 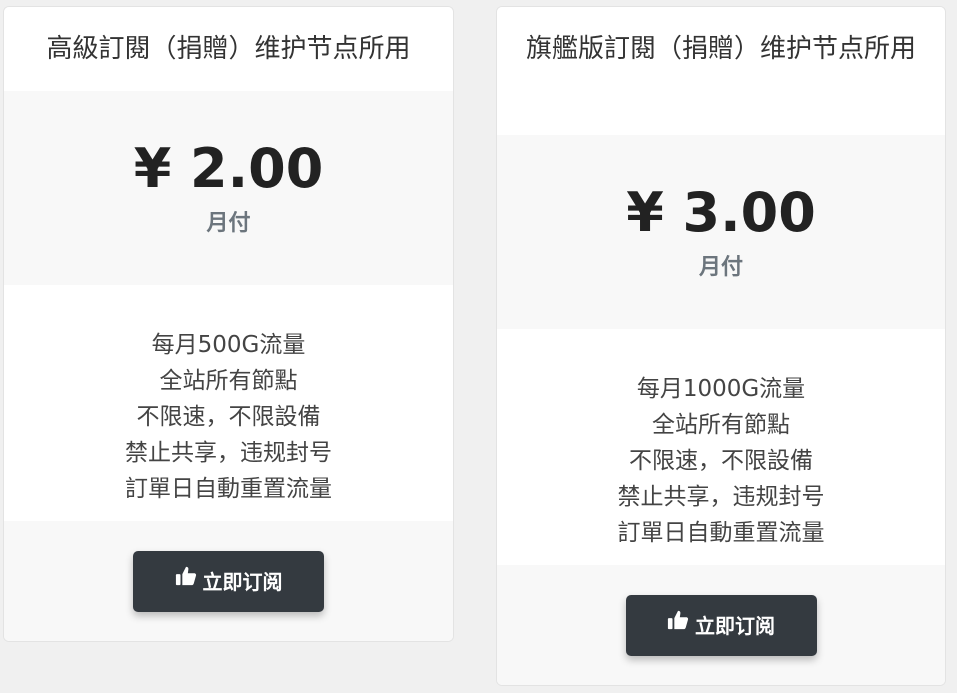 What do you see at coordinates (228, 49) in the screenshot?
I see `plan-title: 高級訂閱（捐贈）维护节点所用` at bounding box center [228, 49].